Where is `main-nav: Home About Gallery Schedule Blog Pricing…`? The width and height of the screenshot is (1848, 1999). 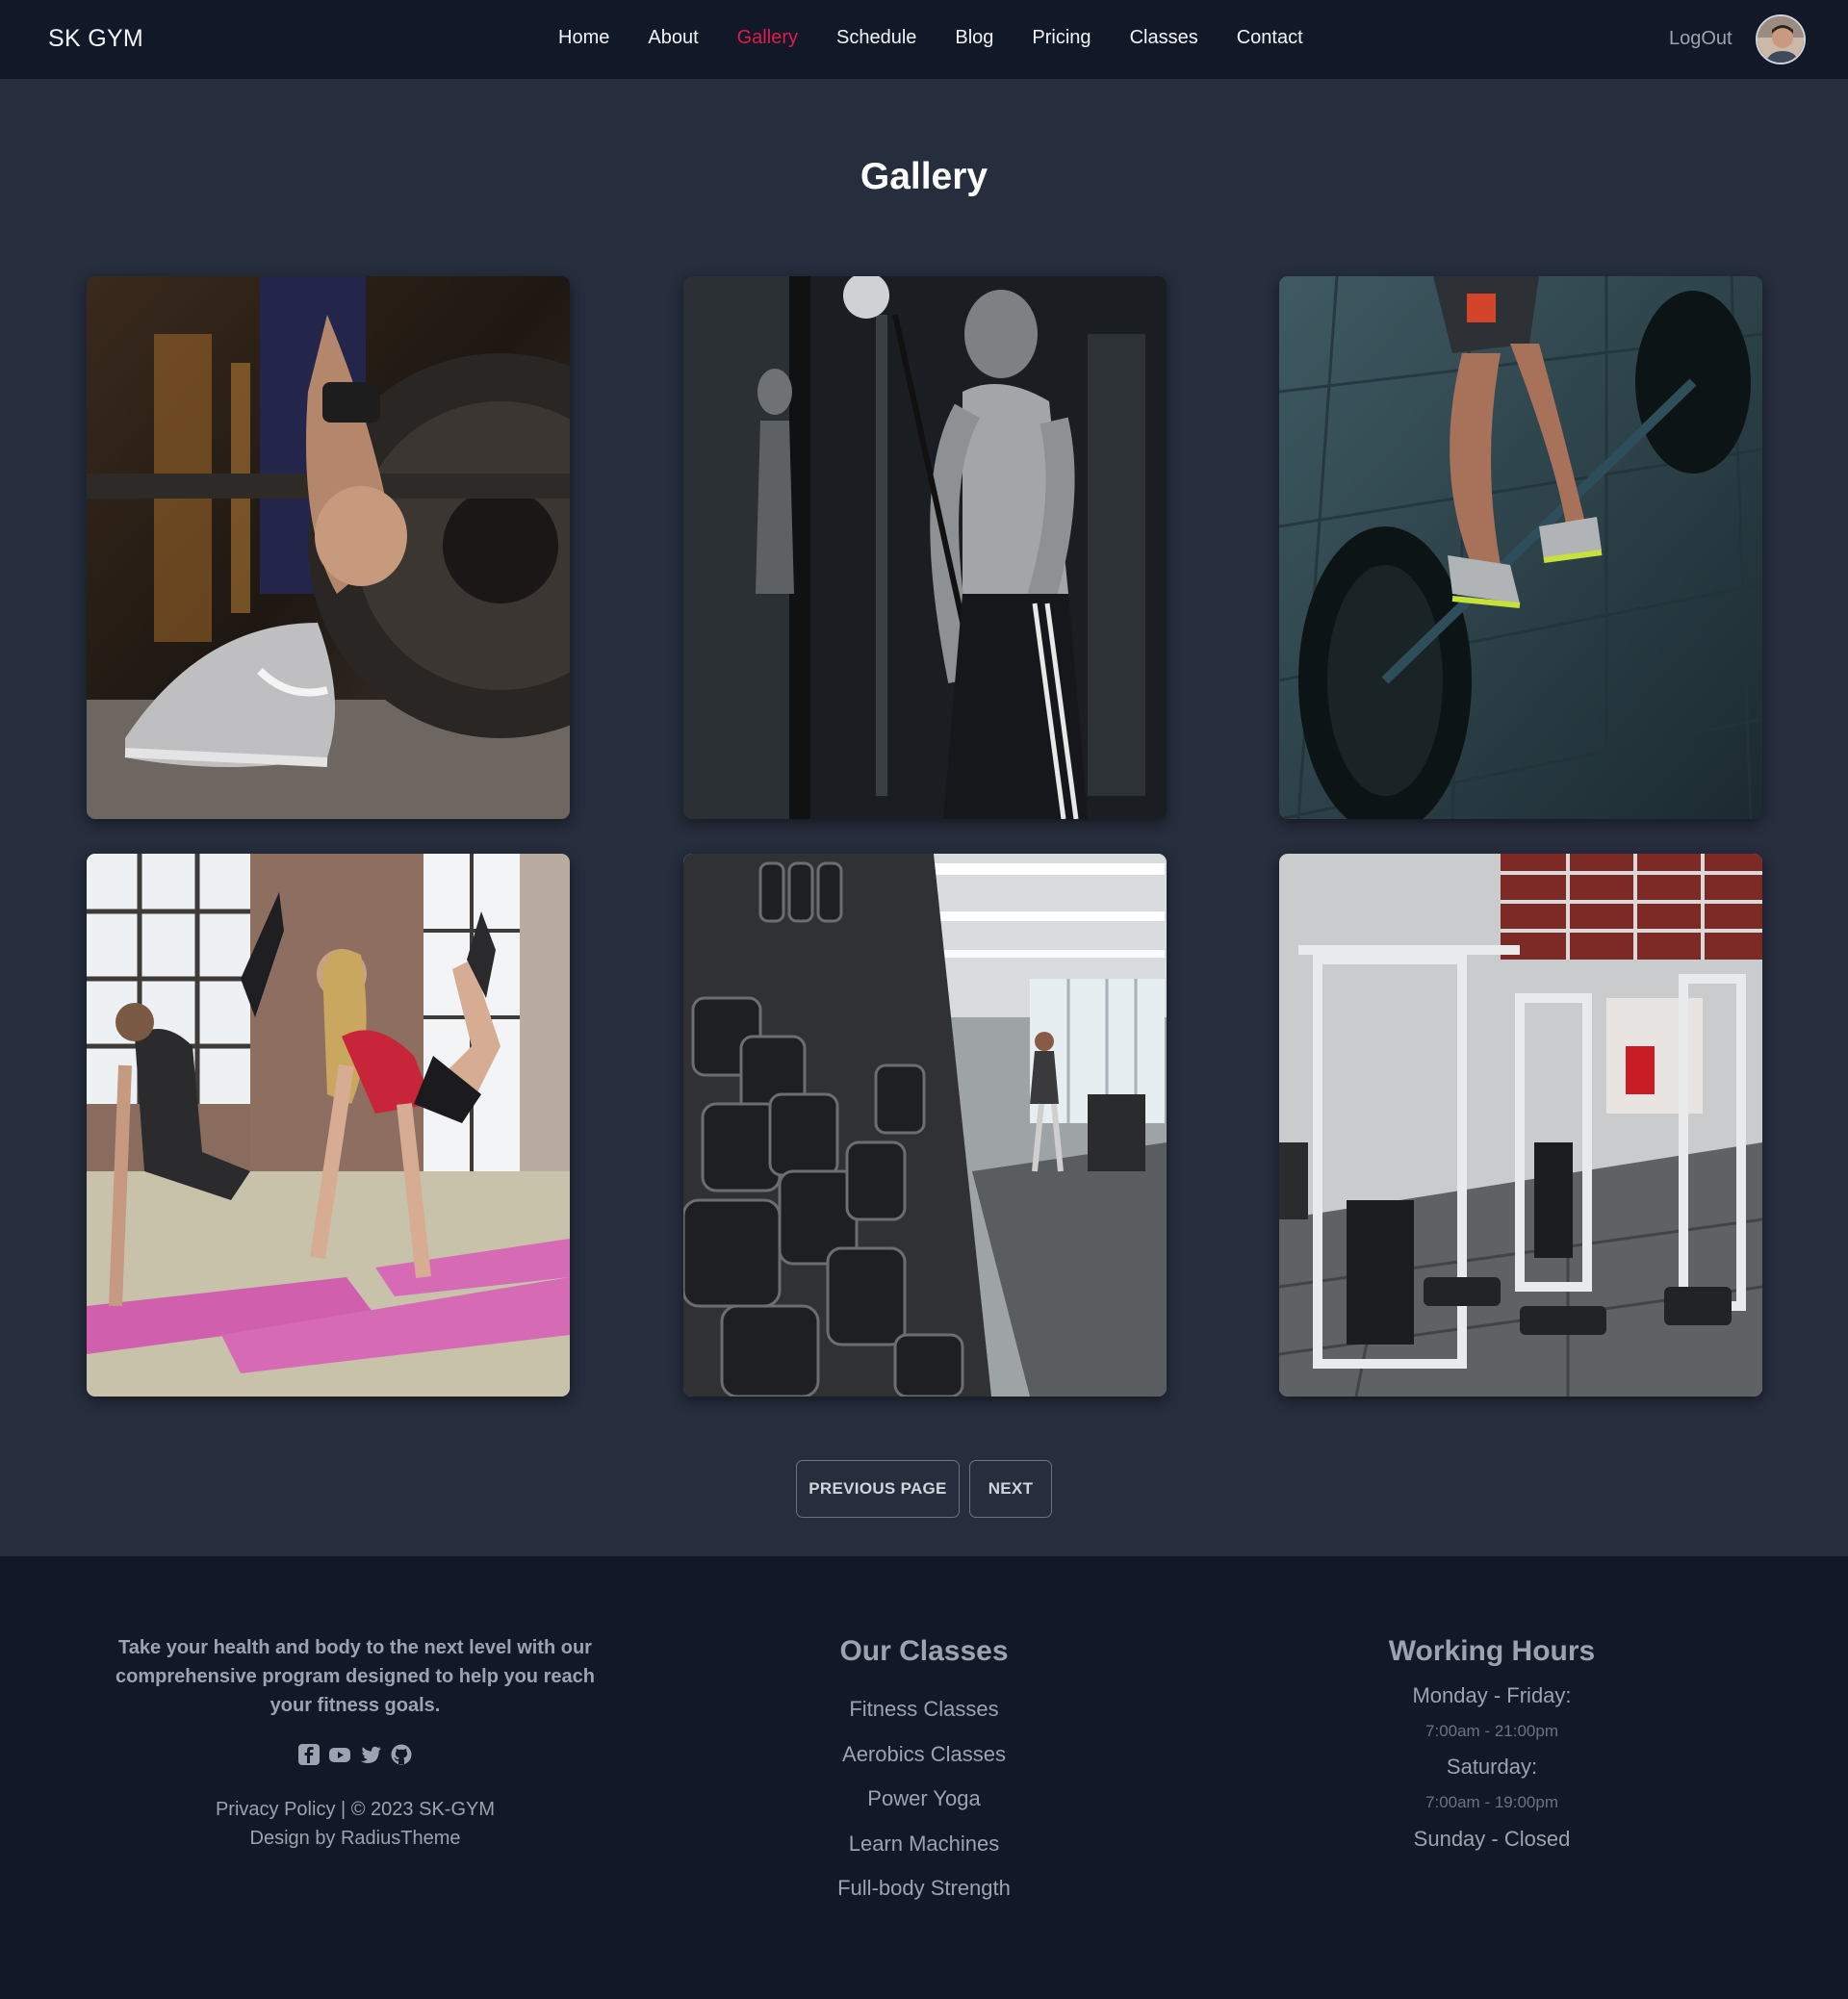
main-nav: Home About Gallery Schedule Blog Pricing… is located at coordinates (950, 38).